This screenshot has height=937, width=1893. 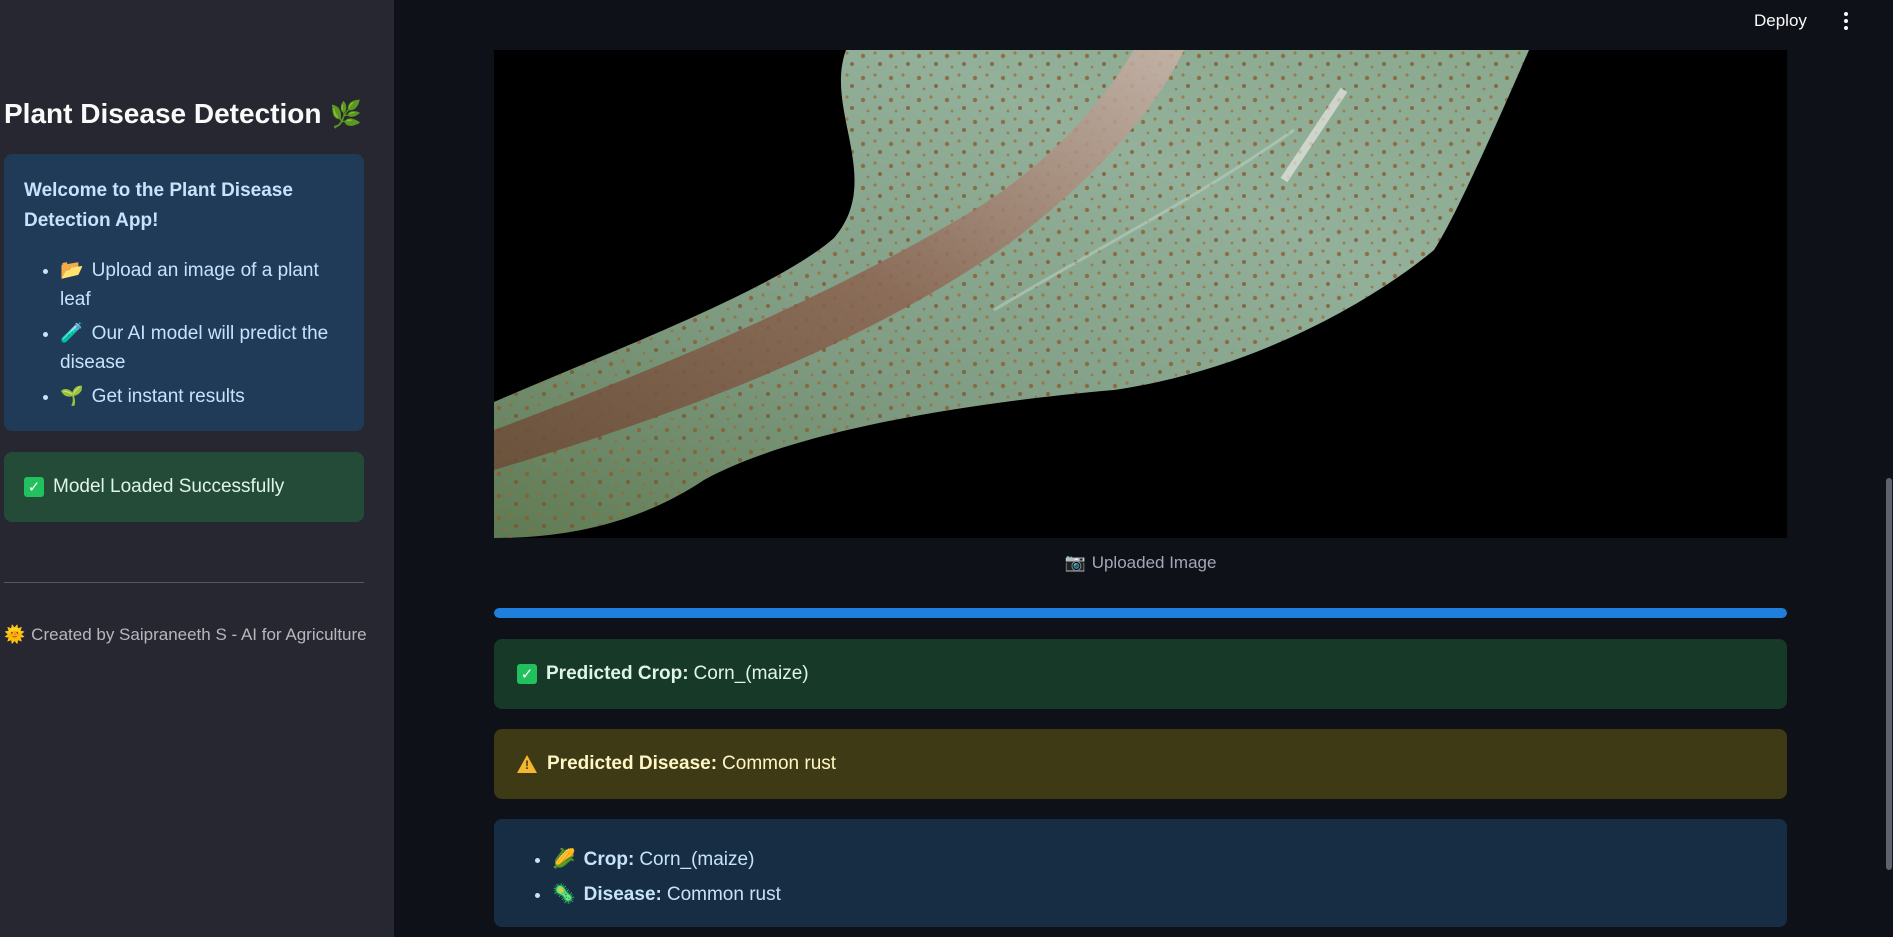 What do you see at coordinates (1075, 562) in the screenshot?
I see `camera-icon: 📷` at bounding box center [1075, 562].